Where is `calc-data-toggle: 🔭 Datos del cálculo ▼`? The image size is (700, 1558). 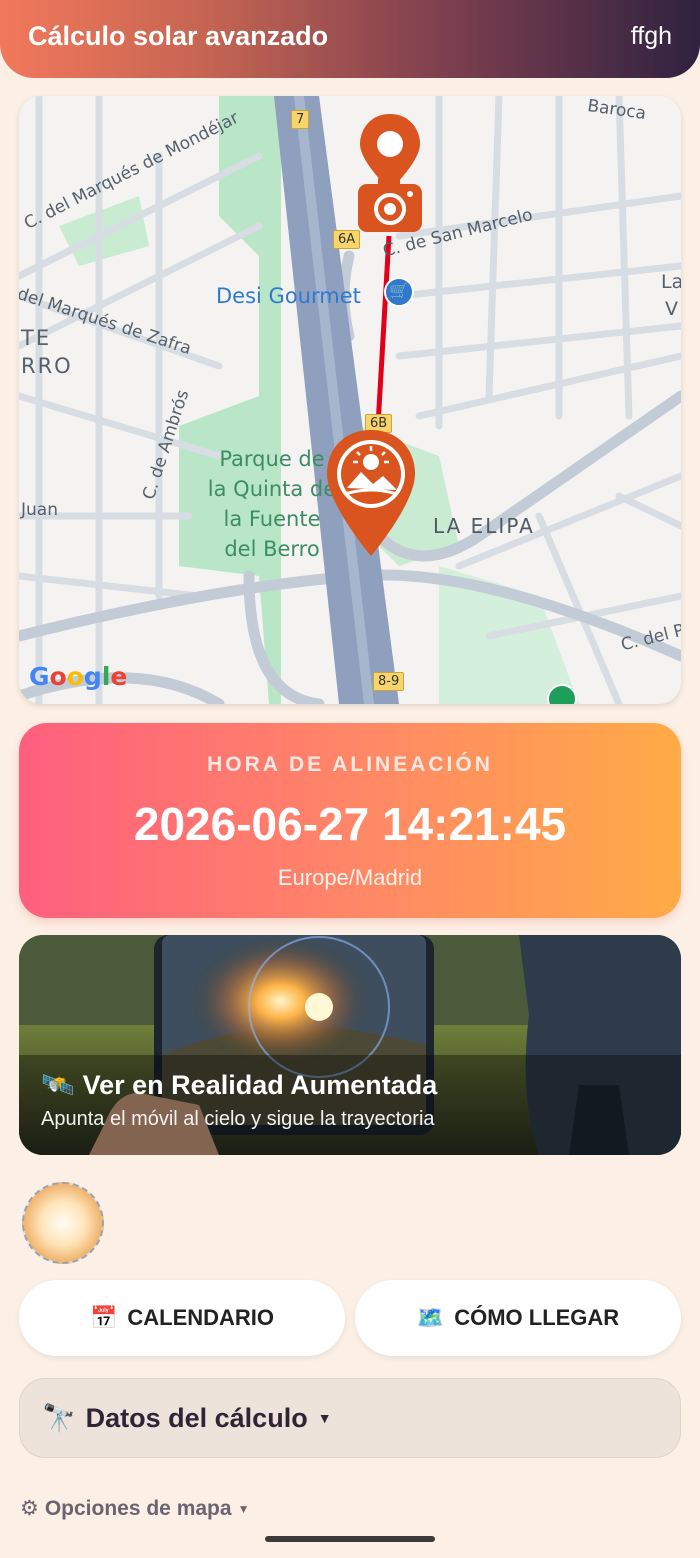 calc-data-toggle: 🔭 Datos del cálculo ▼ is located at coordinates (350, 1418).